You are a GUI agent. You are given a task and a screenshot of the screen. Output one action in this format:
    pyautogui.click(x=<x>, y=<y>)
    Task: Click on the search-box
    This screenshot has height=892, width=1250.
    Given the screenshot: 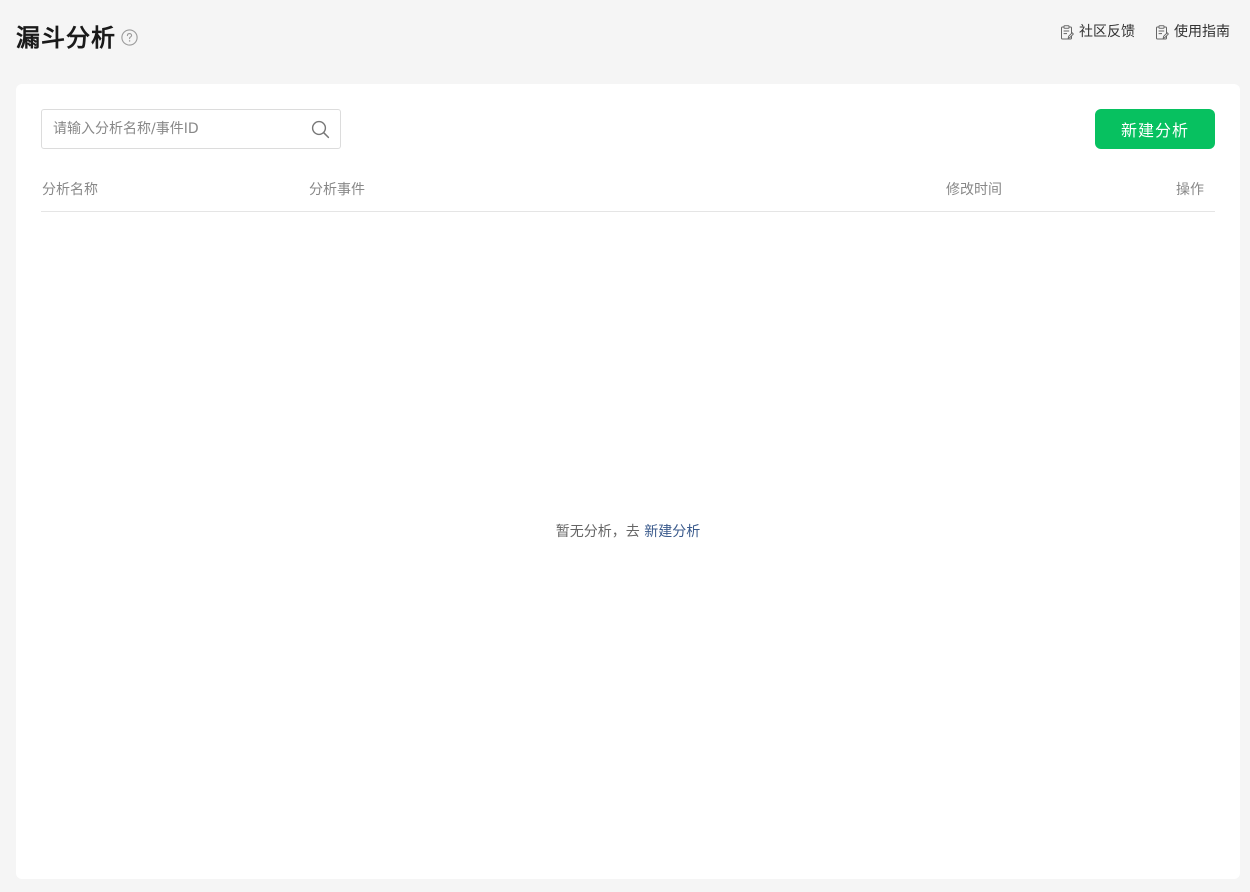 What is the action you would take?
    pyautogui.click(x=191, y=129)
    